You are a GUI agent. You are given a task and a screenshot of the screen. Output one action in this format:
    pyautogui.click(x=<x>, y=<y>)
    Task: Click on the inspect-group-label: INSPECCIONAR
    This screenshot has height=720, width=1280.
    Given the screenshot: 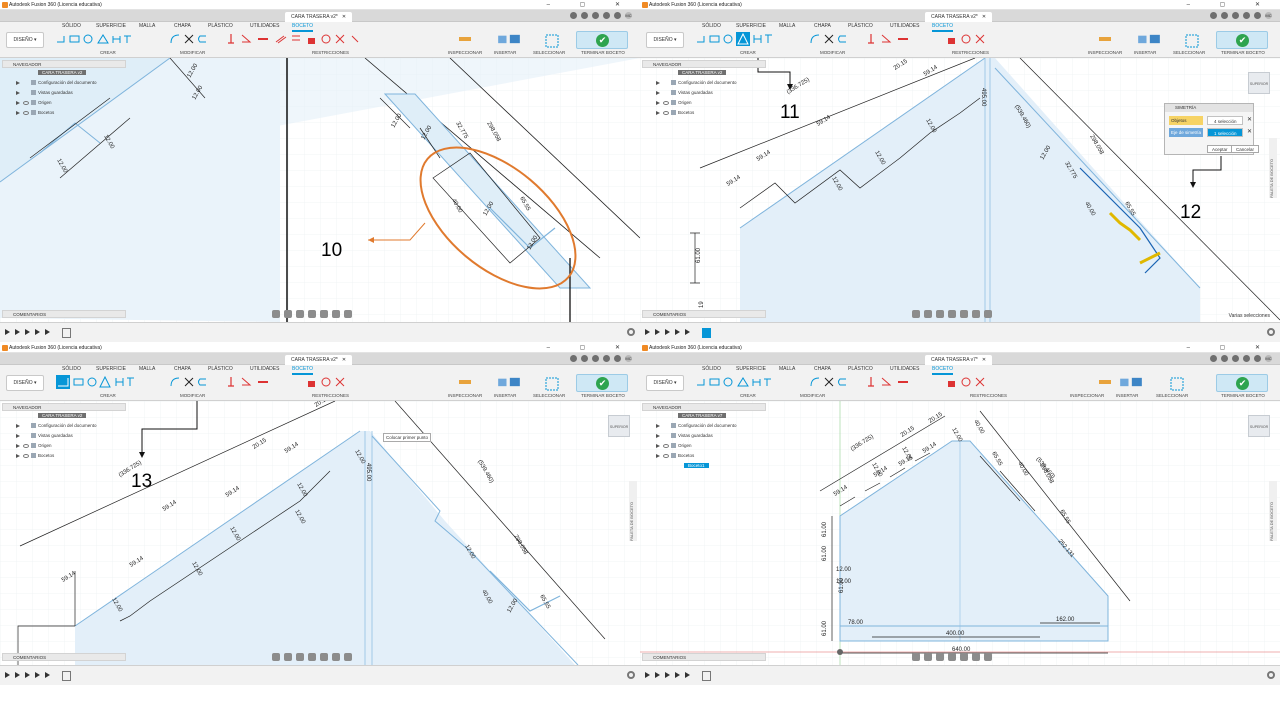 What is the action you would take?
    pyautogui.click(x=1105, y=52)
    